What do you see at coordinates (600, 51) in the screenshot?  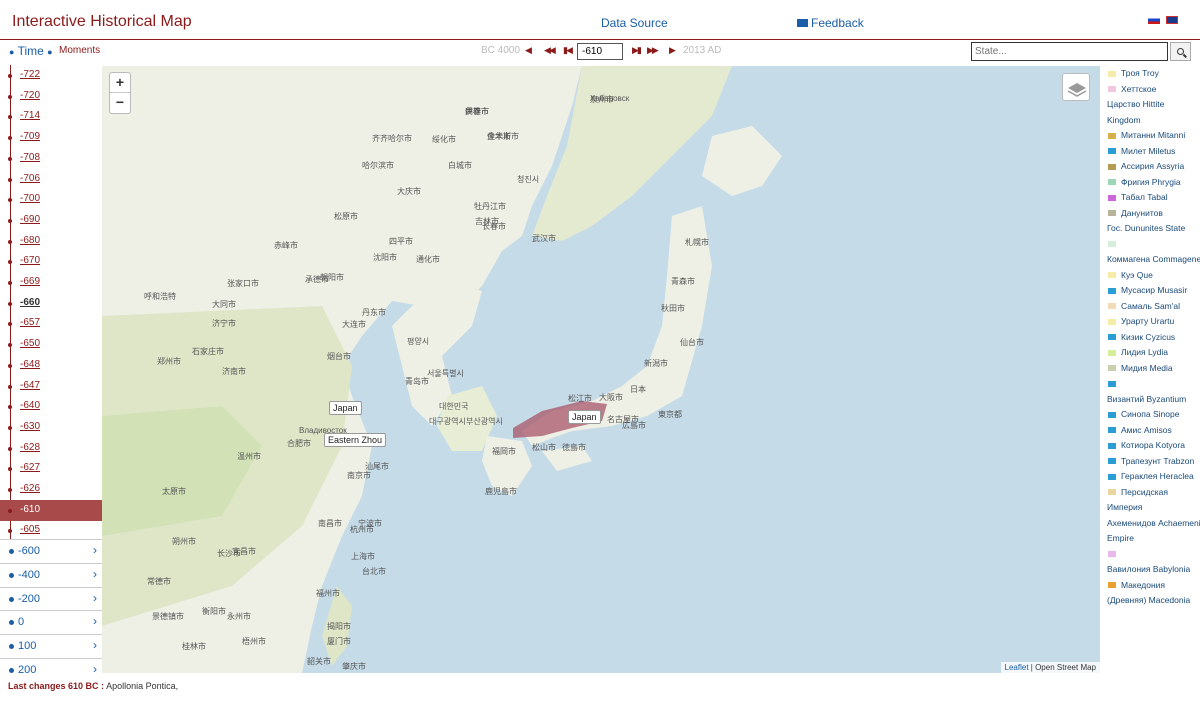 I see `year-input` at bounding box center [600, 51].